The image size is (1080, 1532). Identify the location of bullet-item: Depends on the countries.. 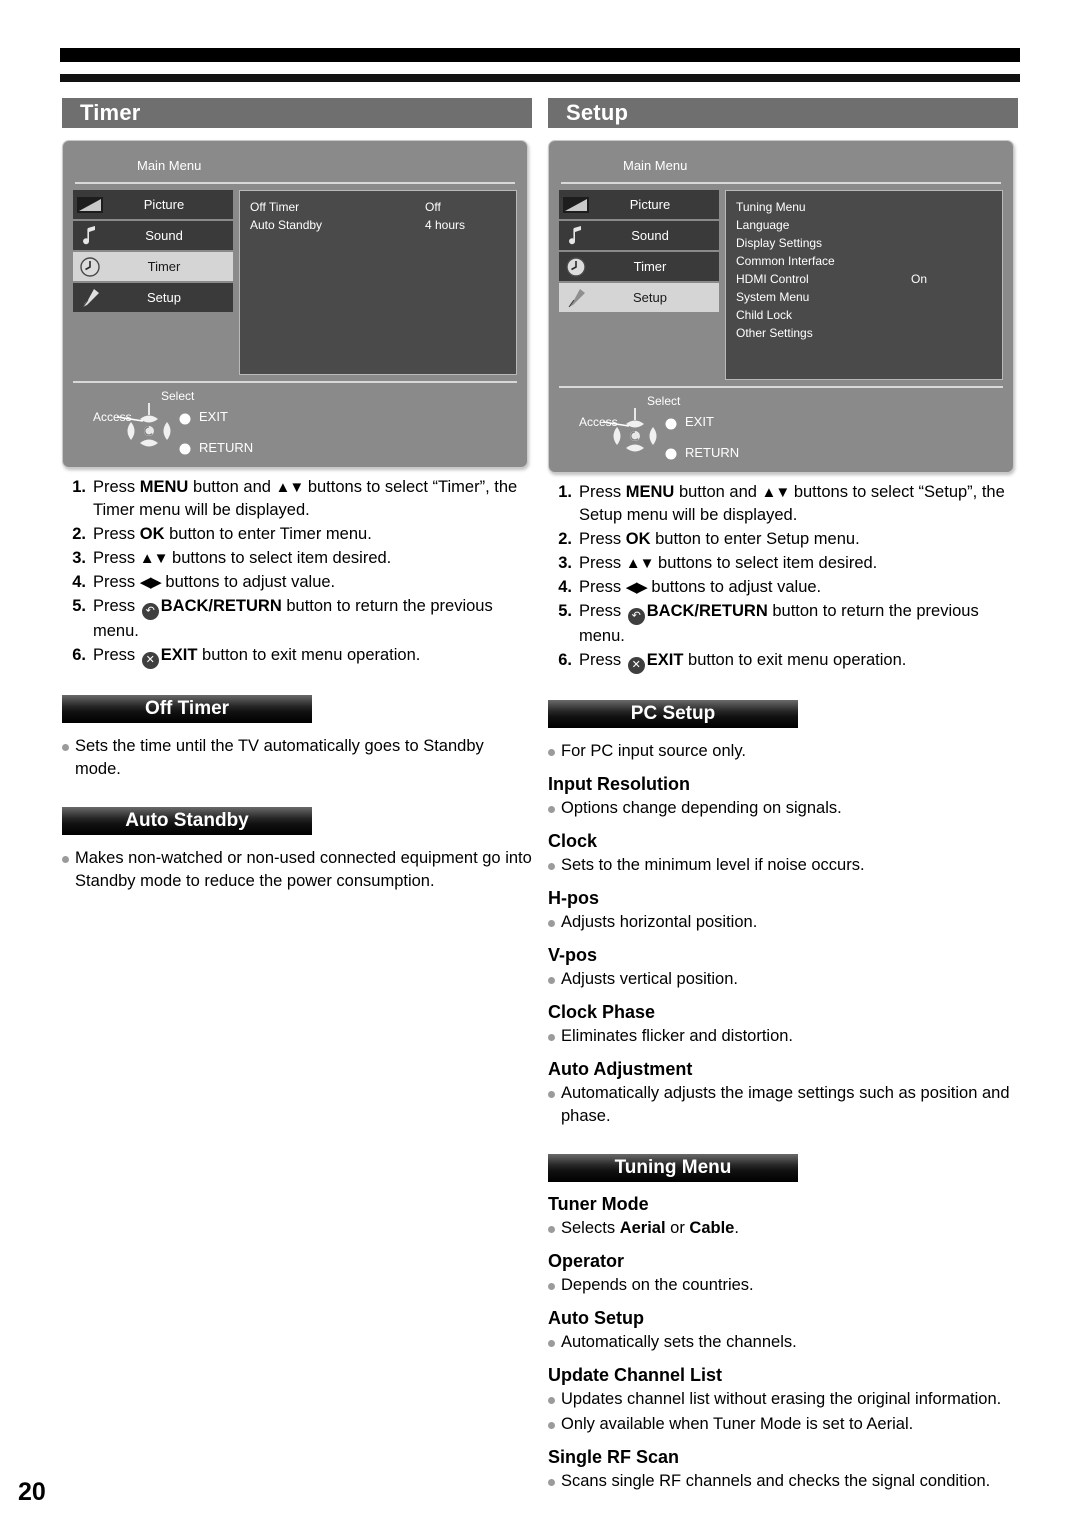
(783, 1285).